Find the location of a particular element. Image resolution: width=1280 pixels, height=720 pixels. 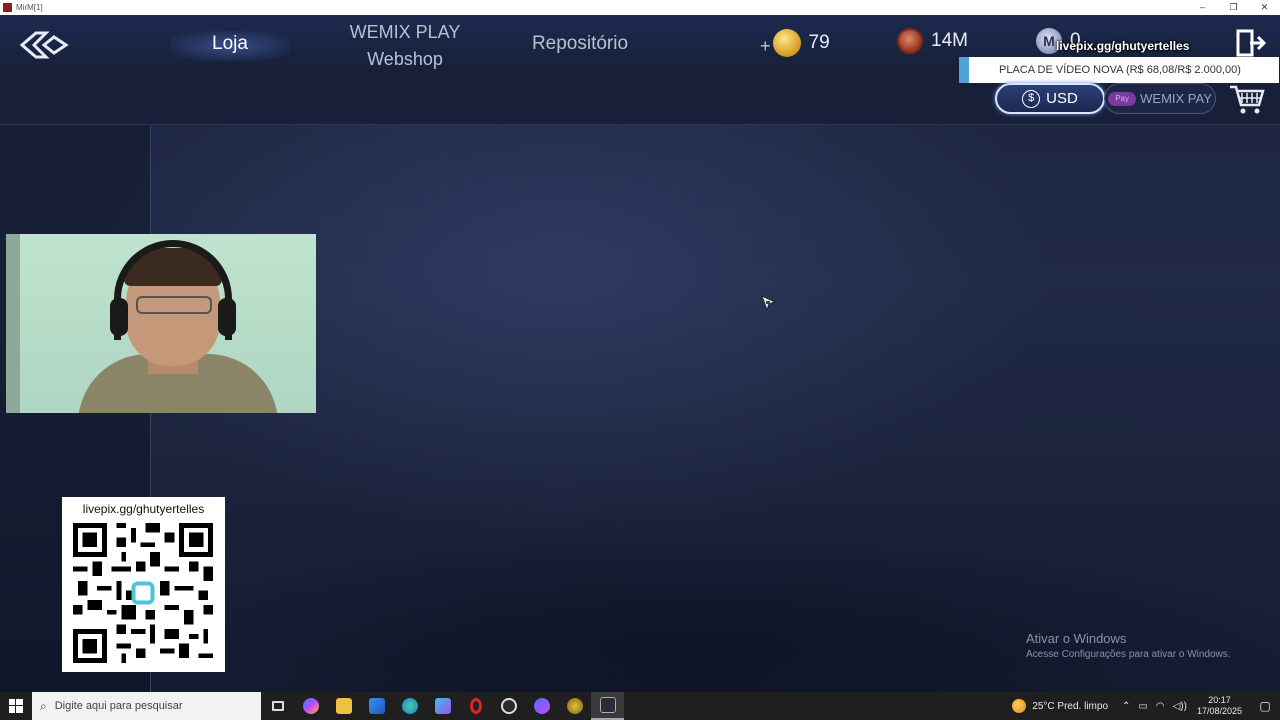

start-button is located at coordinates (16, 706).